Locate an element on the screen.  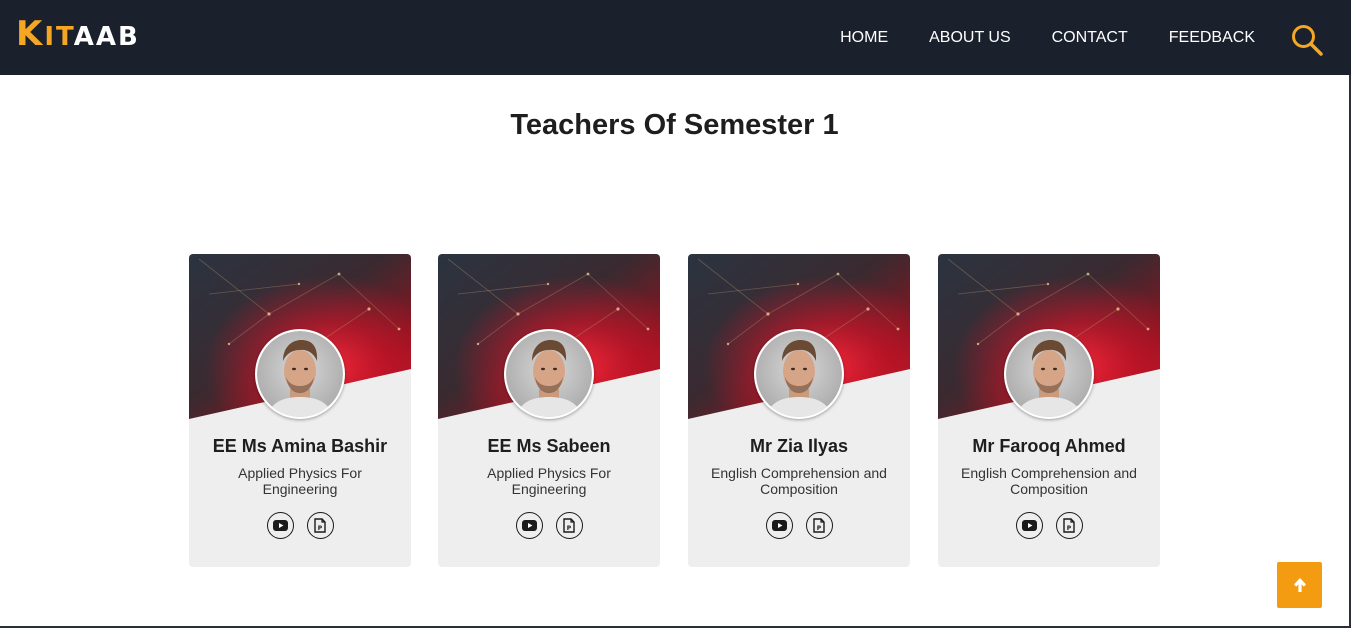
nav-home-link: HOME is located at coordinates (864, 38).